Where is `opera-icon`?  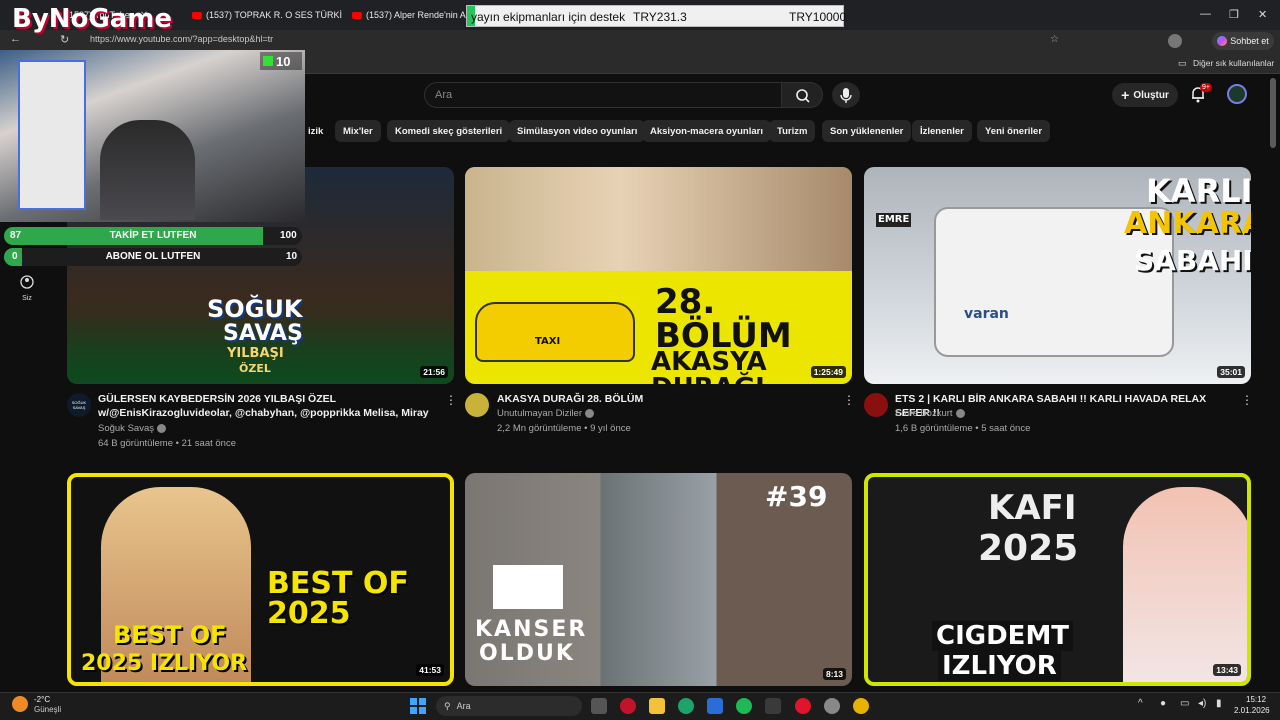 opera-icon is located at coordinates (803, 706).